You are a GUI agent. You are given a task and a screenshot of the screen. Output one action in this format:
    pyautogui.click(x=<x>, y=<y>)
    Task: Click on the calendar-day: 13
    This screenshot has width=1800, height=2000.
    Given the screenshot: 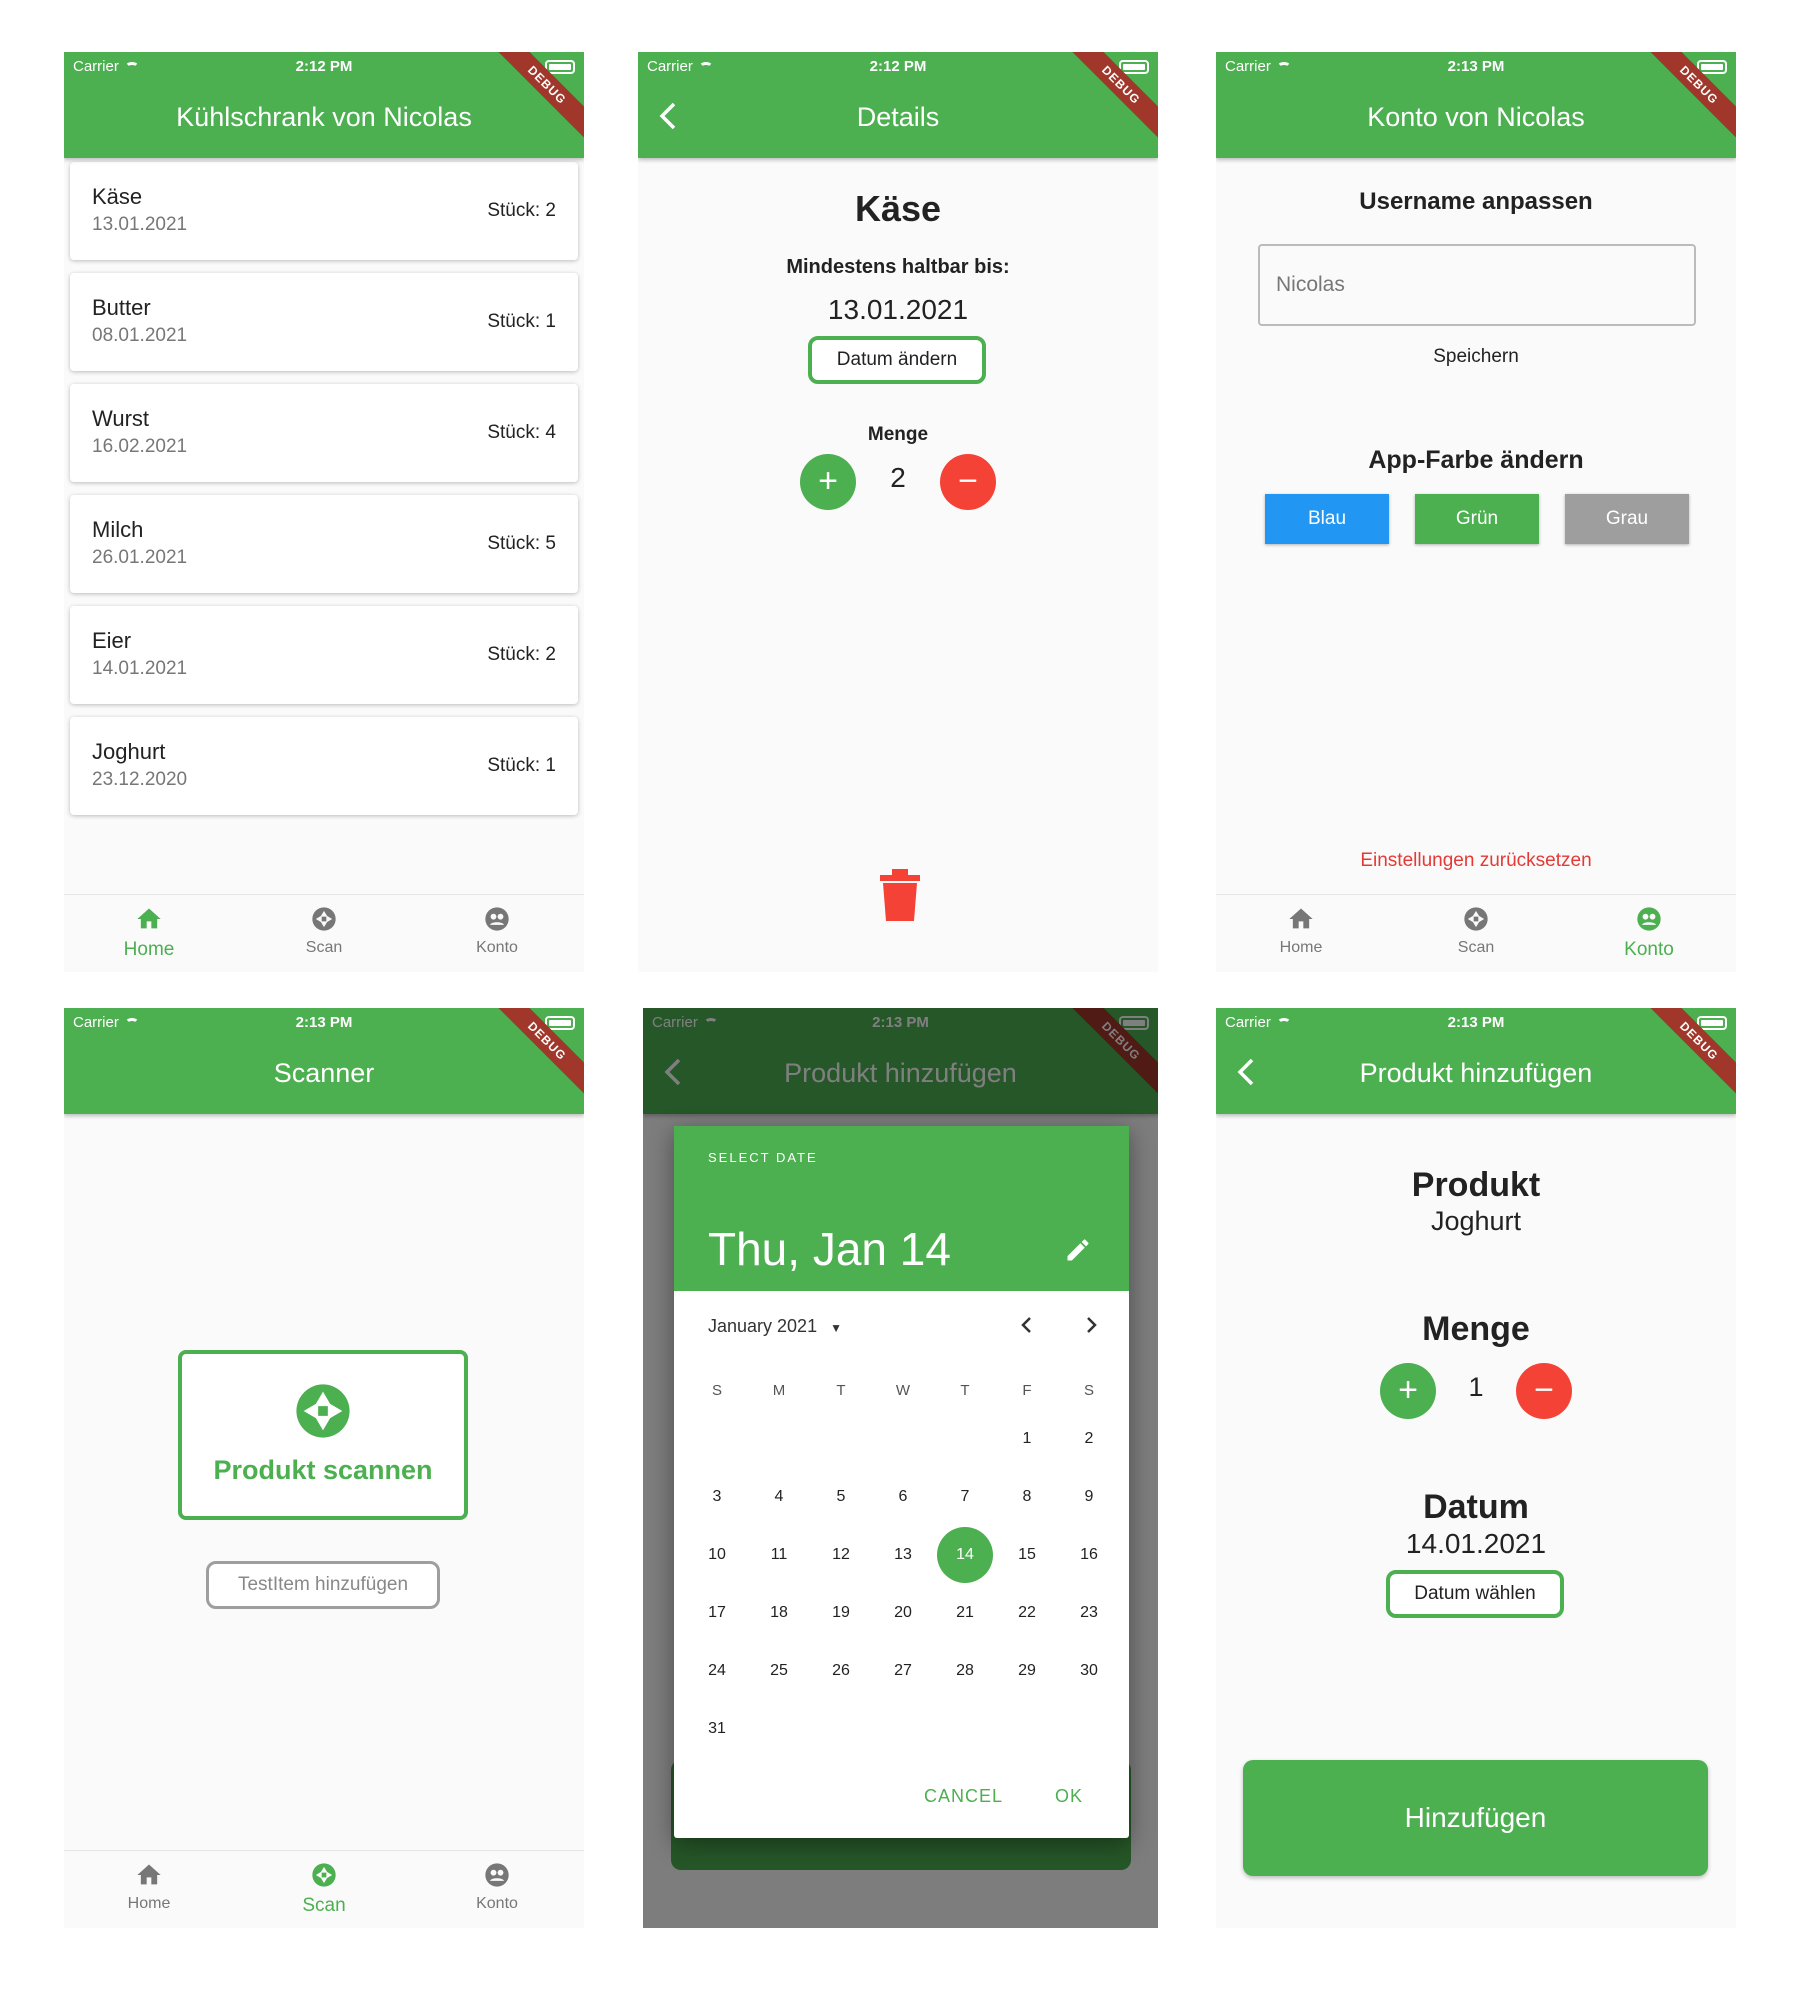 What is the action you would take?
    pyautogui.click(x=903, y=1555)
    